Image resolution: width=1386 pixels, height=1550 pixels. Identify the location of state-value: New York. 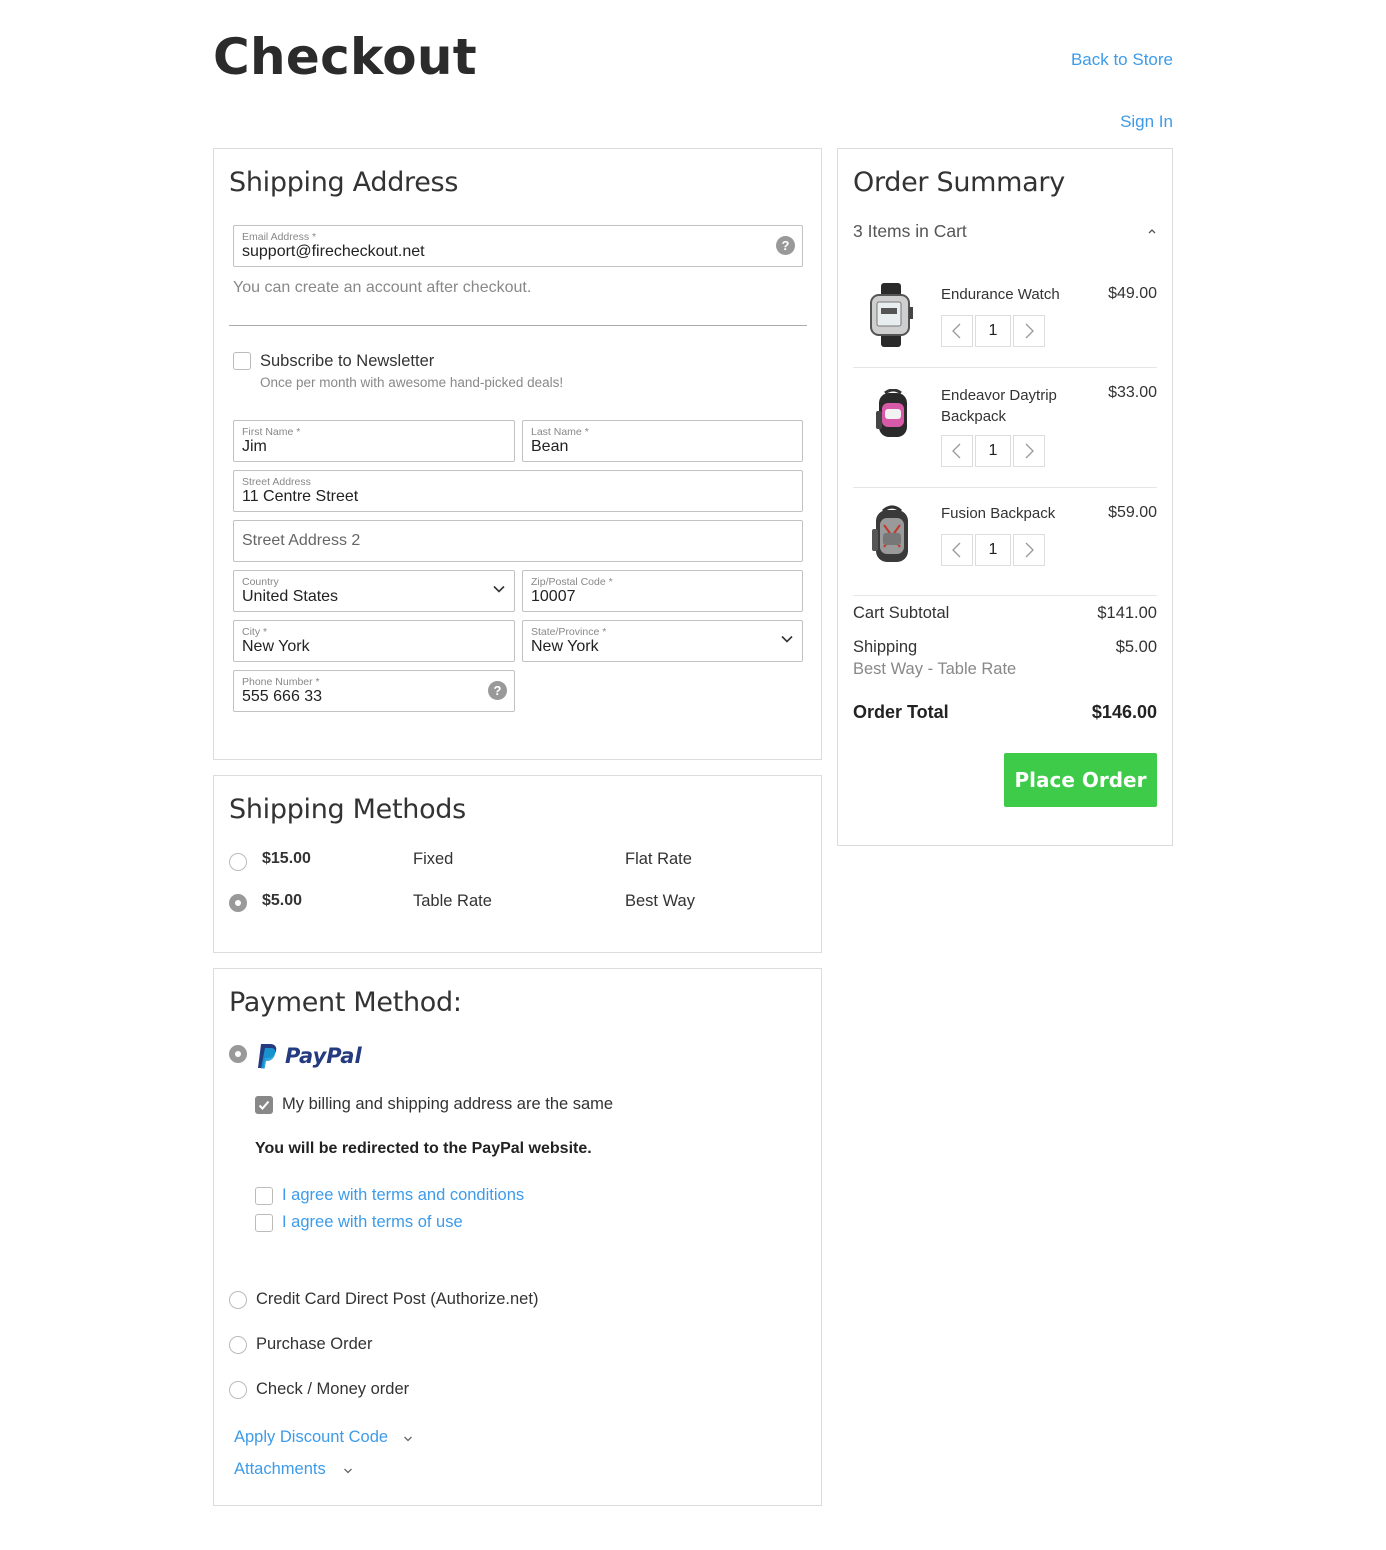
(565, 646).